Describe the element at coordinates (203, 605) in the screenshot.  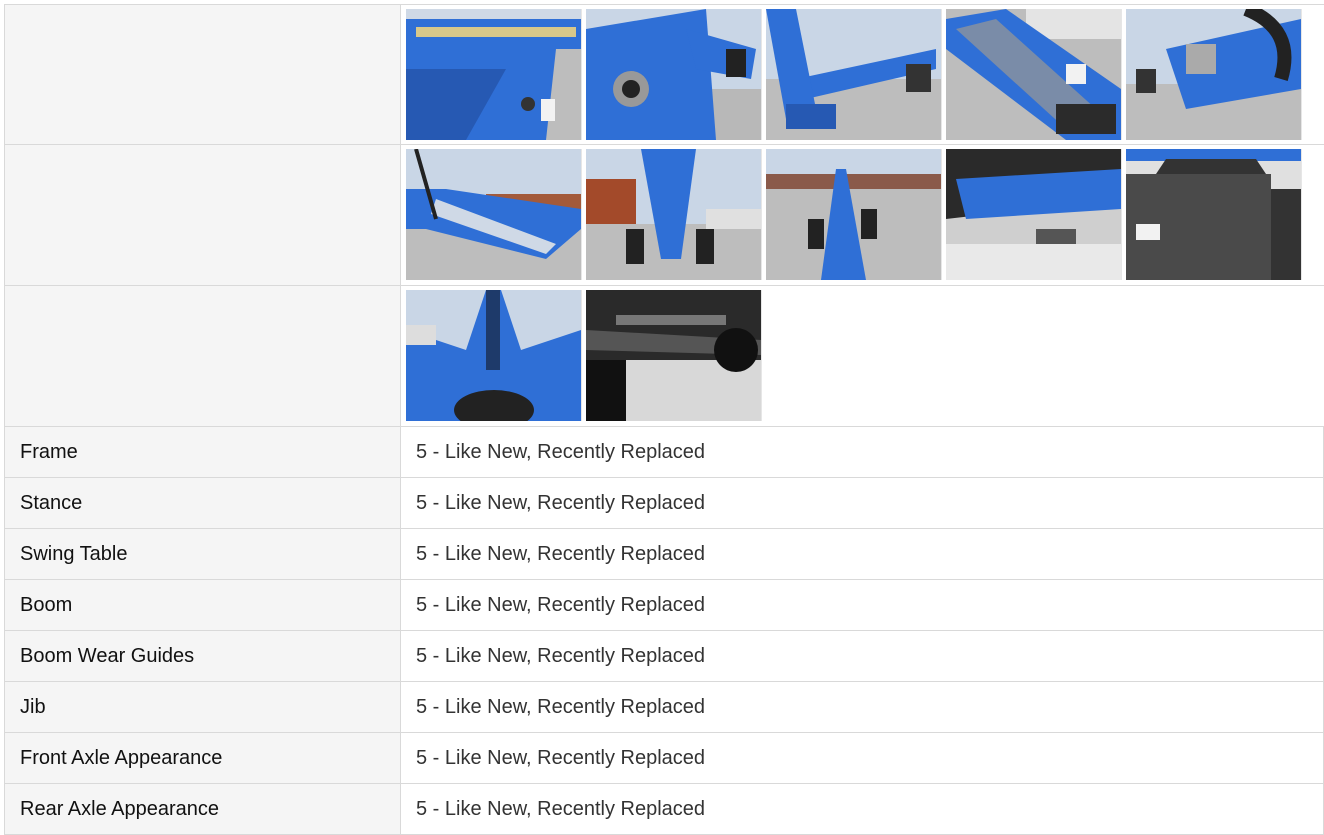
I see `inspection-label: Boom` at that location.